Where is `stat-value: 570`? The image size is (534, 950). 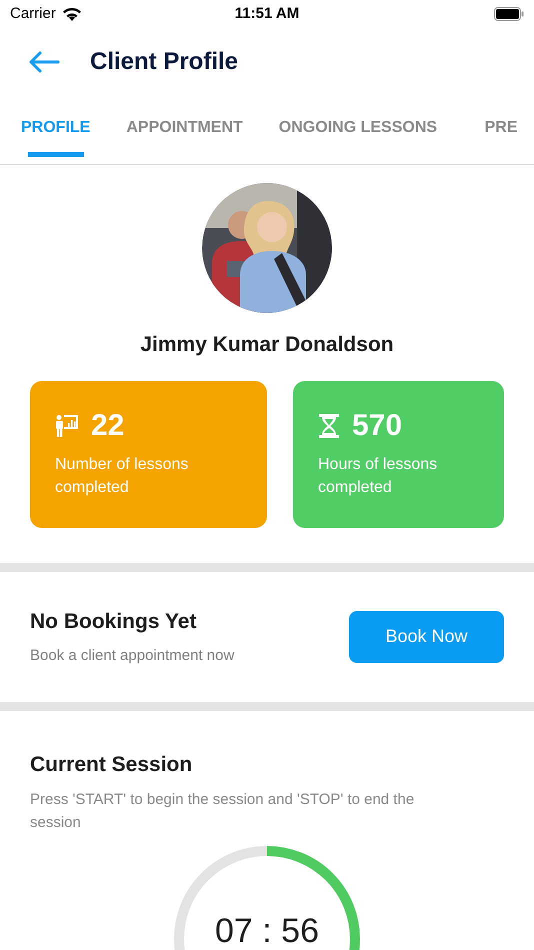 stat-value: 570 is located at coordinates (377, 425).